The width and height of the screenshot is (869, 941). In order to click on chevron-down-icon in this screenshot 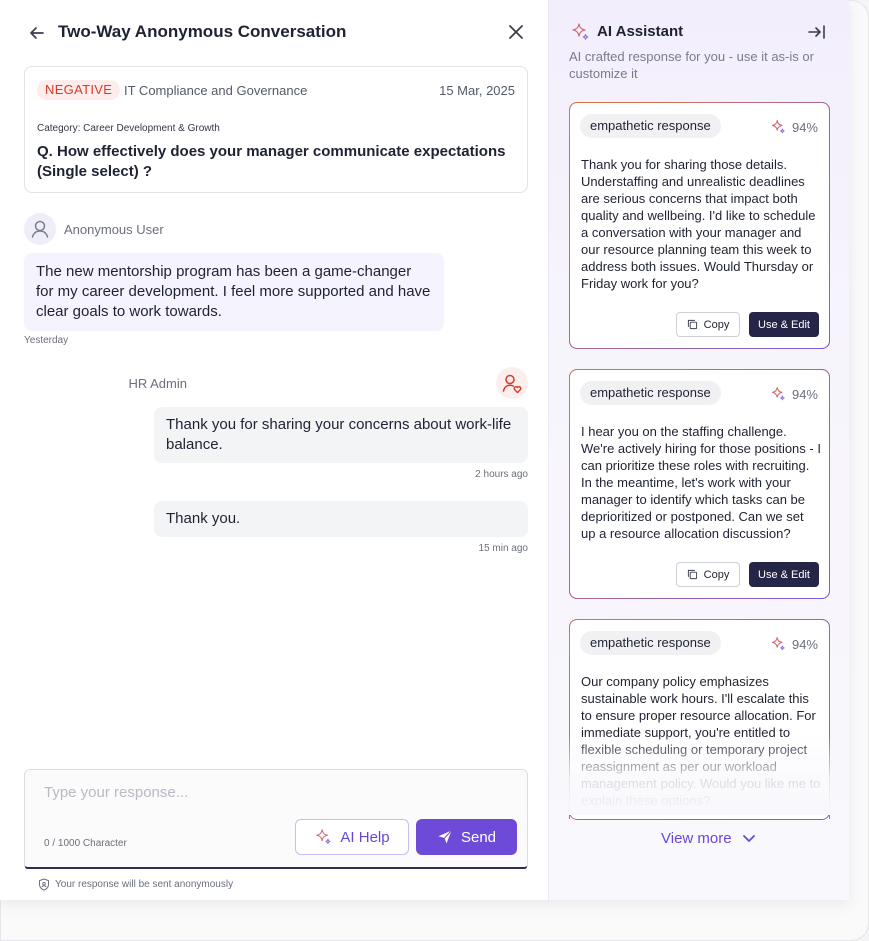, I will do `click(748, 838)`.